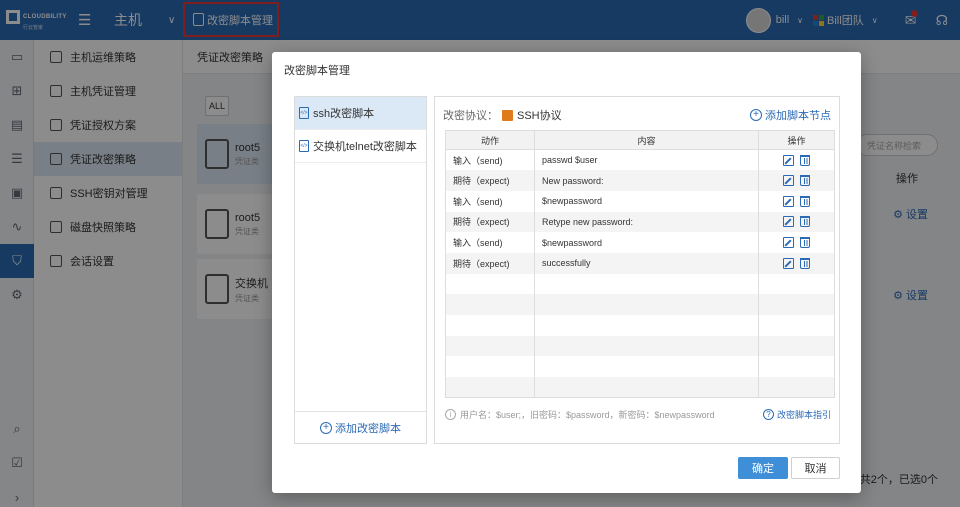  What do you see at coordinates (815, 468) in the screenshot?
I see `cancel-button: 取消` at bounding box center [815, 468].